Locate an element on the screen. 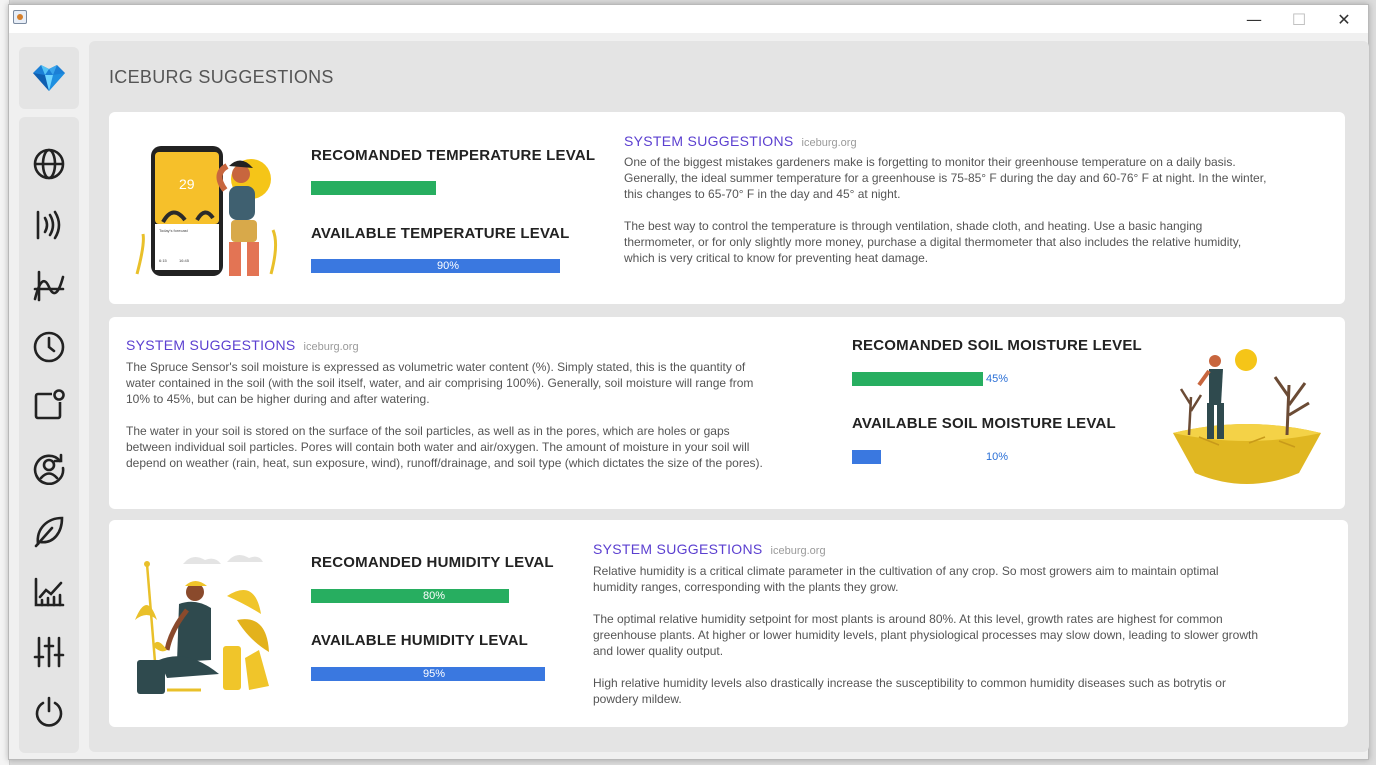 The width and height of the screenshot is (1376, 765). nav-signal is located at coordinates (49, 225).